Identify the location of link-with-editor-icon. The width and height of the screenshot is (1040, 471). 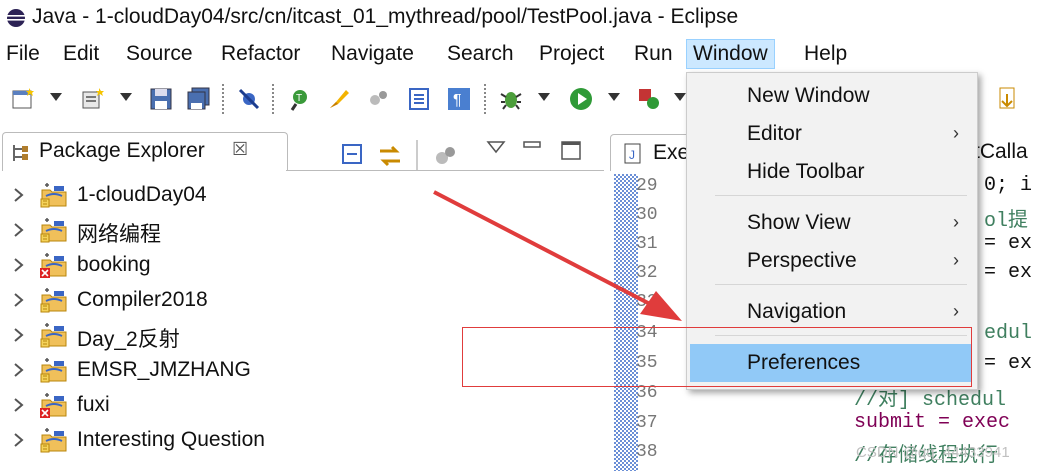
(390, 156).